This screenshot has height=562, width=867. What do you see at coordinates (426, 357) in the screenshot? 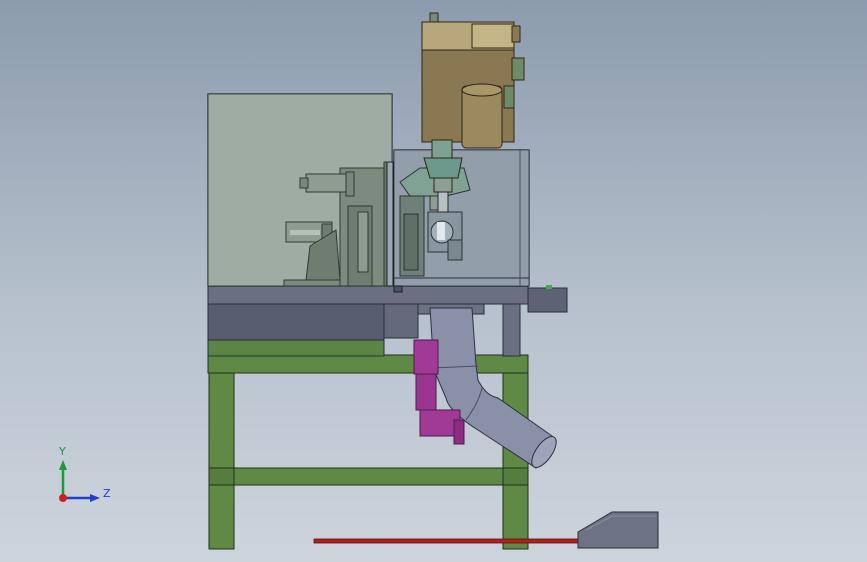
I see `magenta-bracket-upper` at bounding box center [426, 357].